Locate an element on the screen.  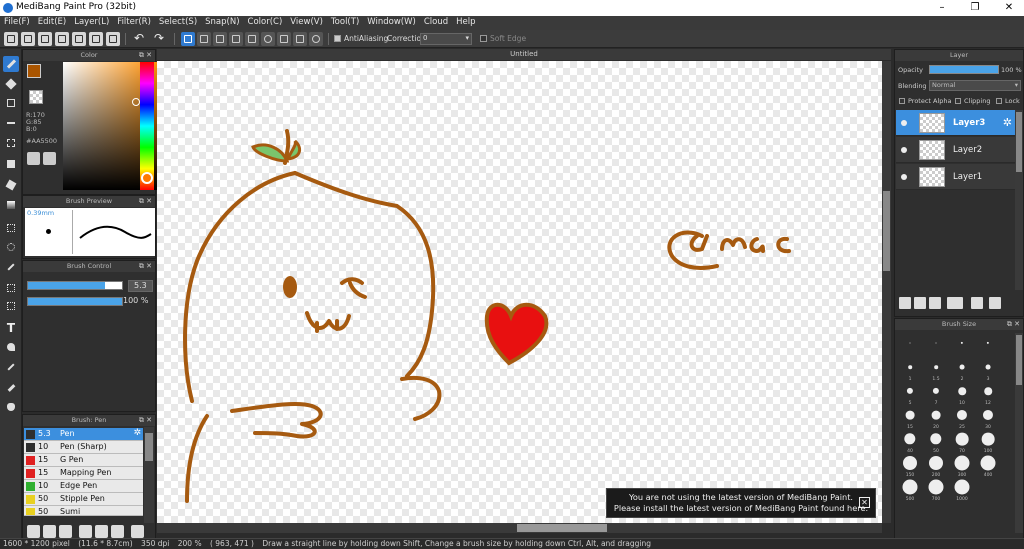
divide-tool-icon is located at coordinates (11, 367).